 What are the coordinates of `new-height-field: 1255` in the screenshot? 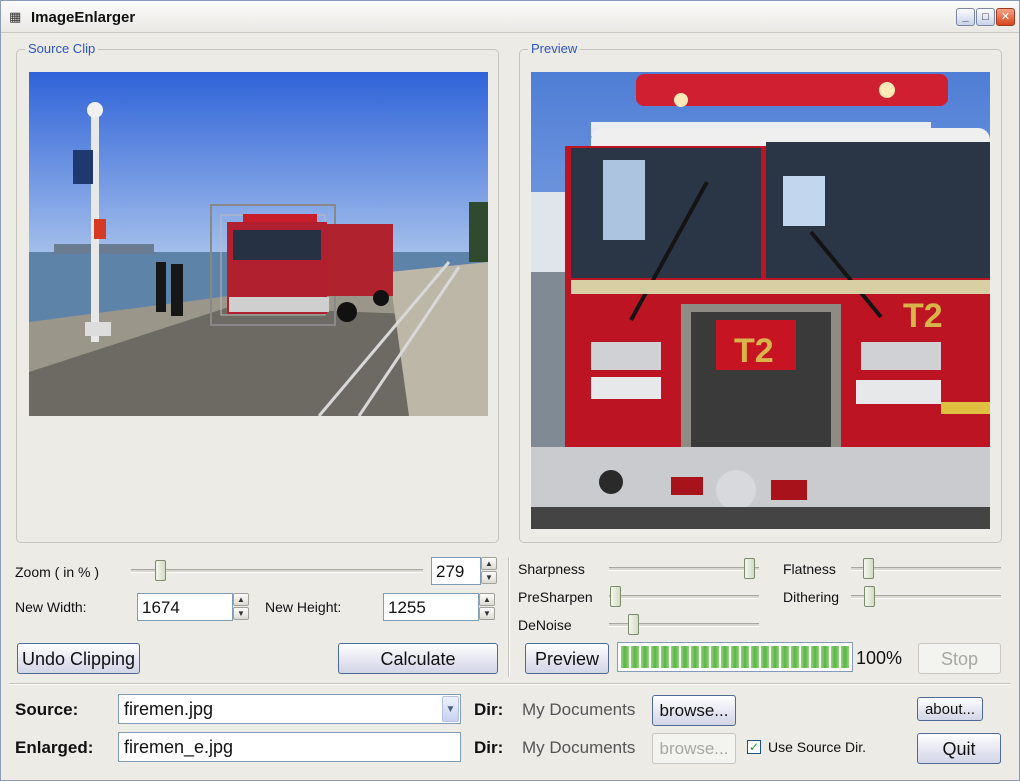 It's located at (431, 607).